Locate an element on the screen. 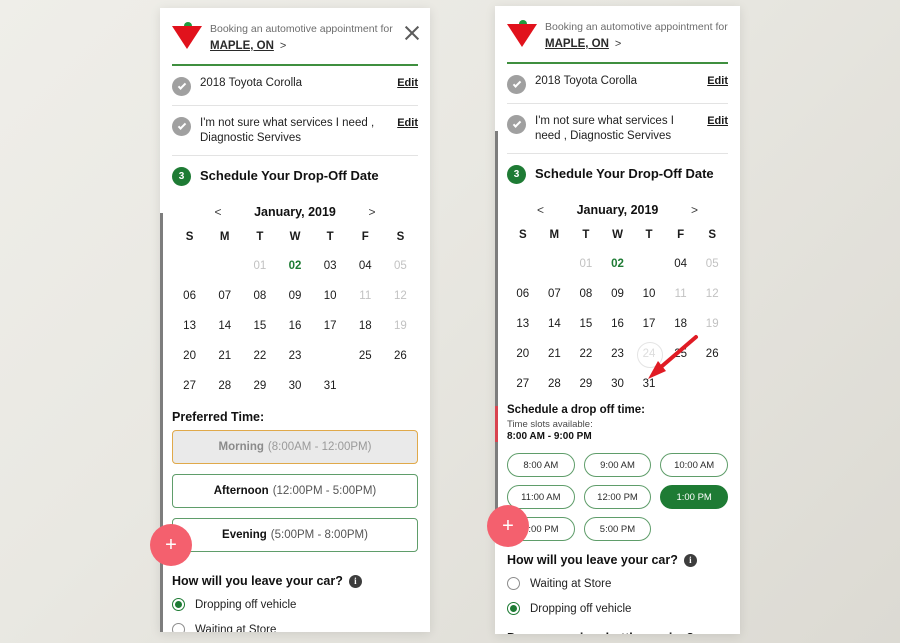 The height and width of the screenshot is (643, 900). time-slot-100pm: 1:00 PM is located at coordinates (694, 497).